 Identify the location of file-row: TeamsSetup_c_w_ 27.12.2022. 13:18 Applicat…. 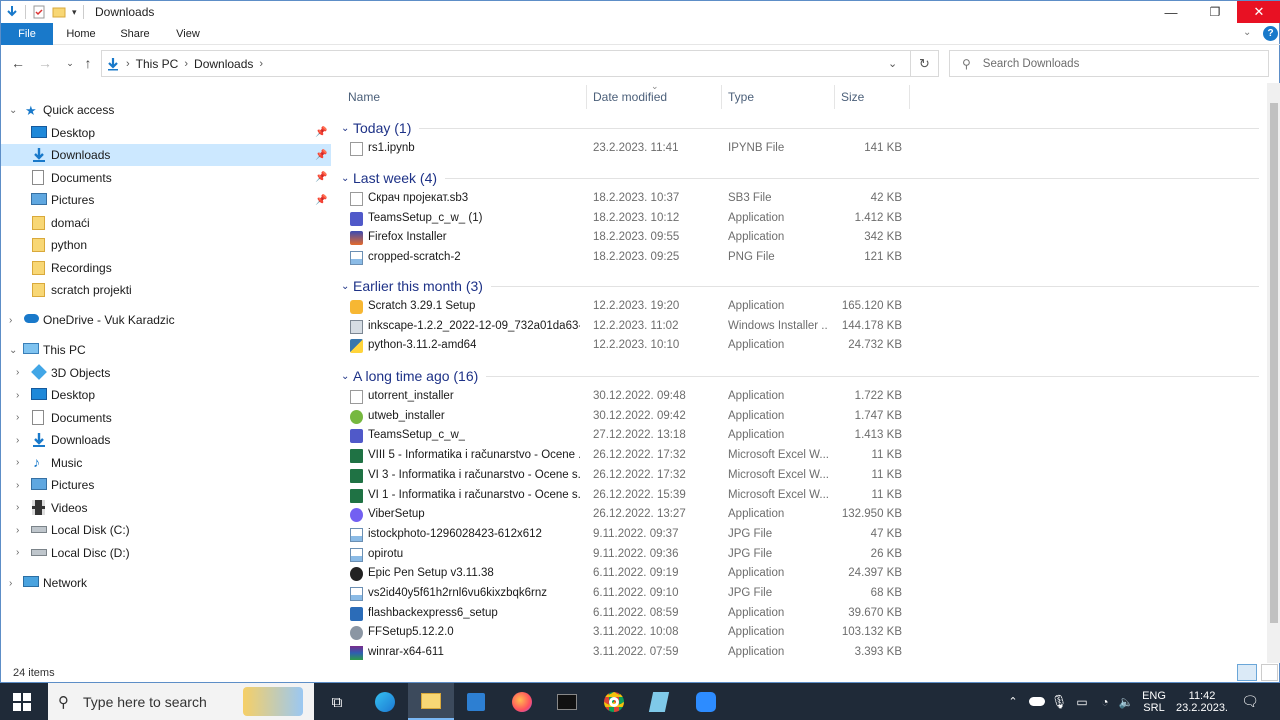
(799, 436).